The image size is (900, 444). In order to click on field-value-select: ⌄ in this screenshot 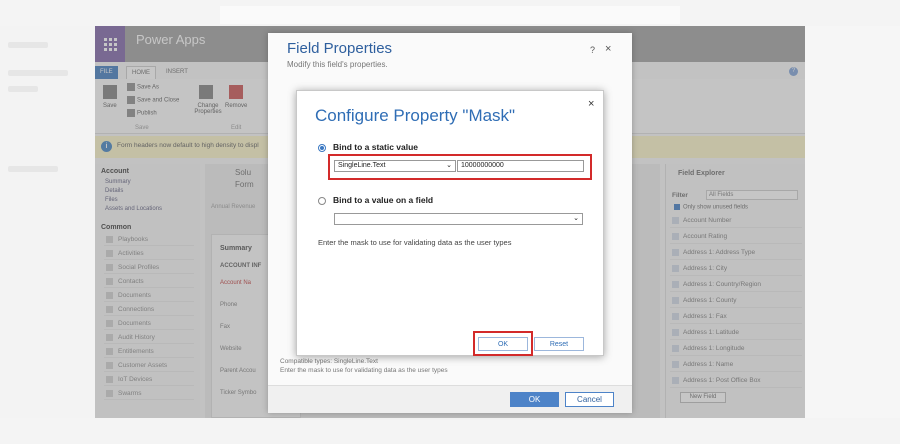, I will do `click(458, 219)`.